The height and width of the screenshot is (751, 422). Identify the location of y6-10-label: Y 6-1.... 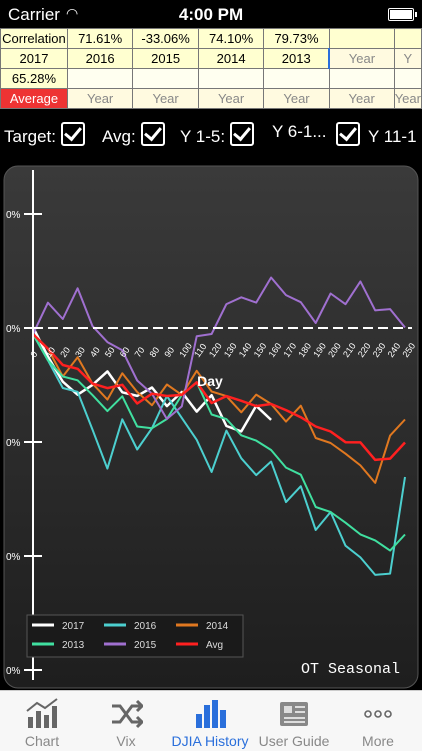
(299, 131).